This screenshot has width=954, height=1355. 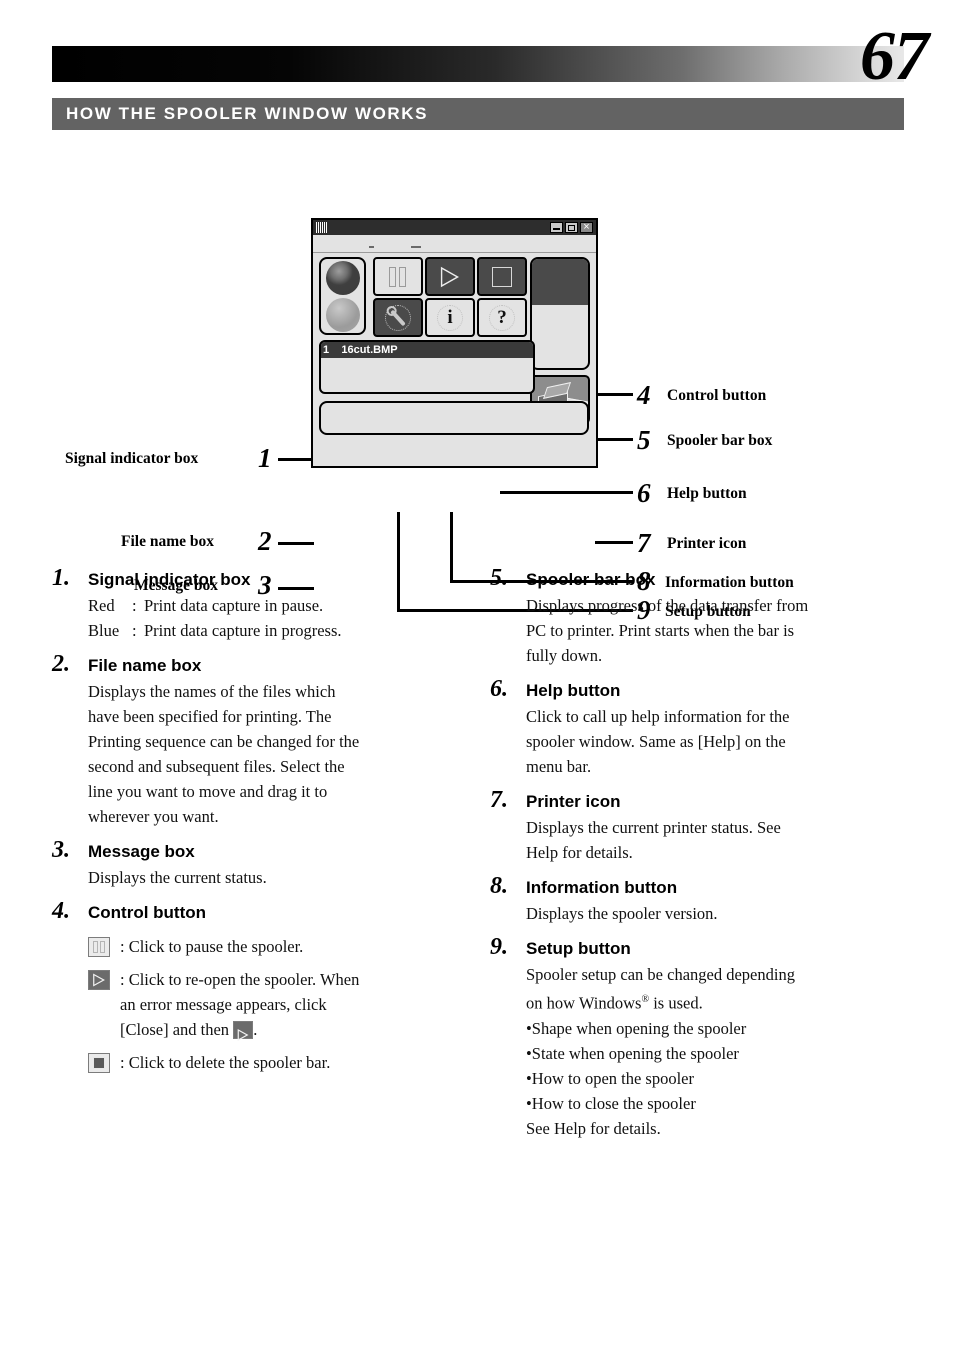 What do you see at coordinates (579, 852) in the screenshot?
I see `item-7-line-2: Help for details.` at bounding box center [579, 852].